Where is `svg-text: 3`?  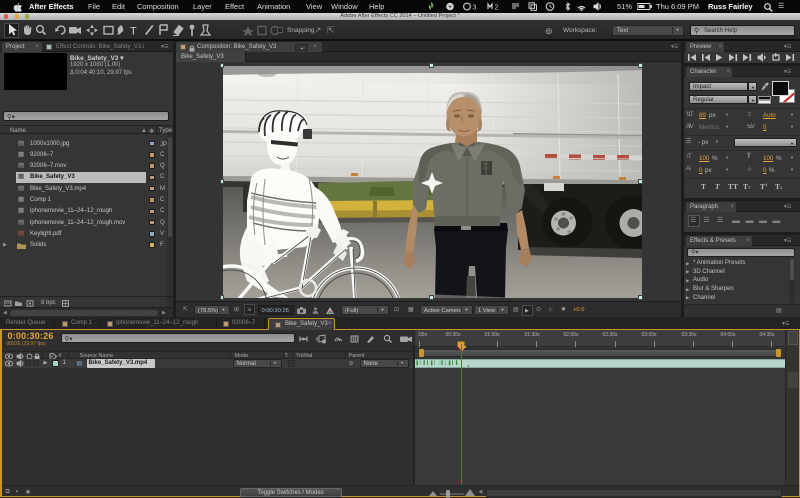
svg-text: 3 is located at coordinates (475, 8).